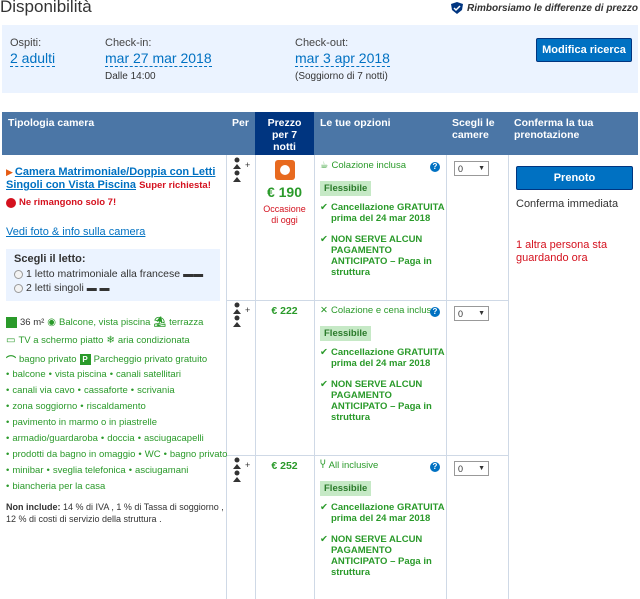  What do you see at coordinates (98, 288) in the screenshot?
I see `single-beds-icon: ▬ ▬` at bounding box center [98, 288].